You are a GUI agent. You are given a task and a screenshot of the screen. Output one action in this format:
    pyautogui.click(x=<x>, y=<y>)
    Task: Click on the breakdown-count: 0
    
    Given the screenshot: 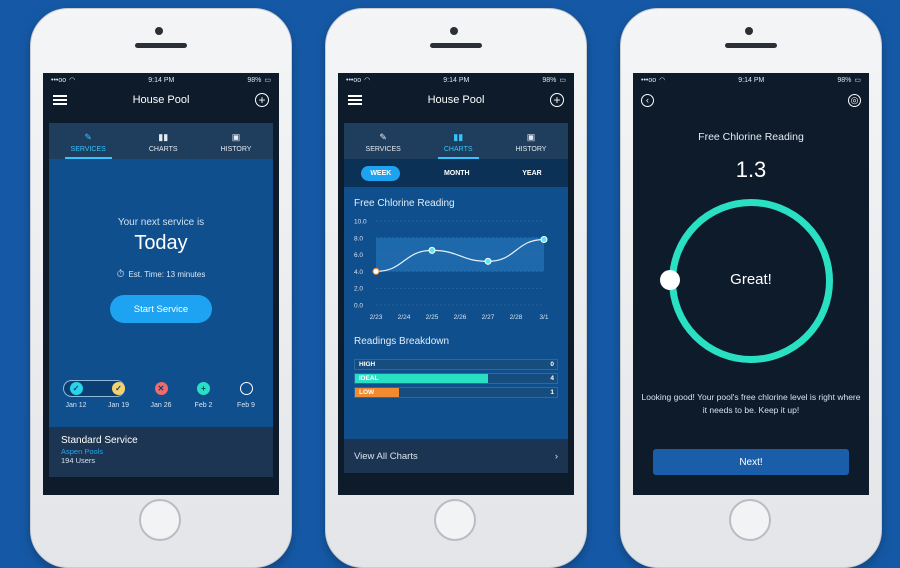 What is the action you would take?
    pyautogui.click(x=552, y=364)
    